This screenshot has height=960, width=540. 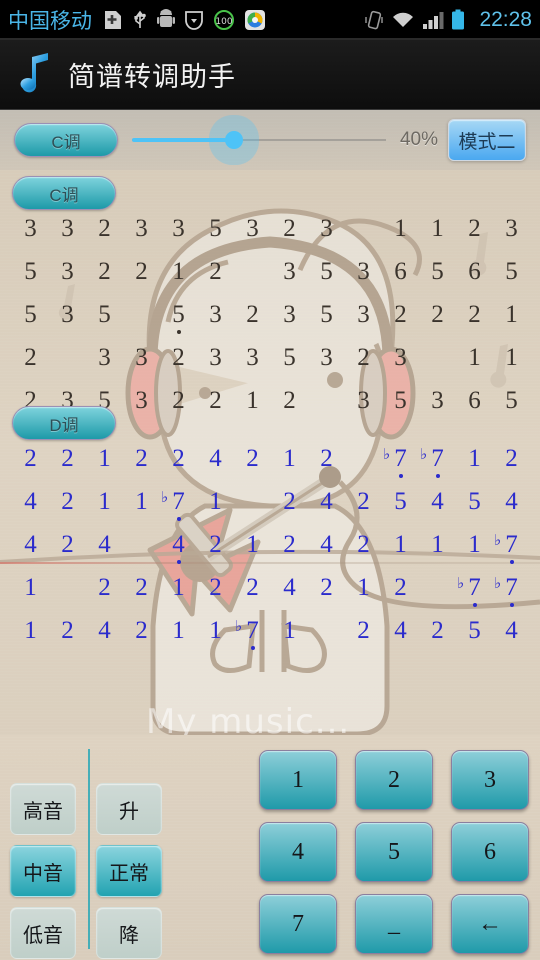 What do you see at coordinates (487, 140) in the screenshot?
I see `mode-button: 模式二` at bounding box center [487, 140].